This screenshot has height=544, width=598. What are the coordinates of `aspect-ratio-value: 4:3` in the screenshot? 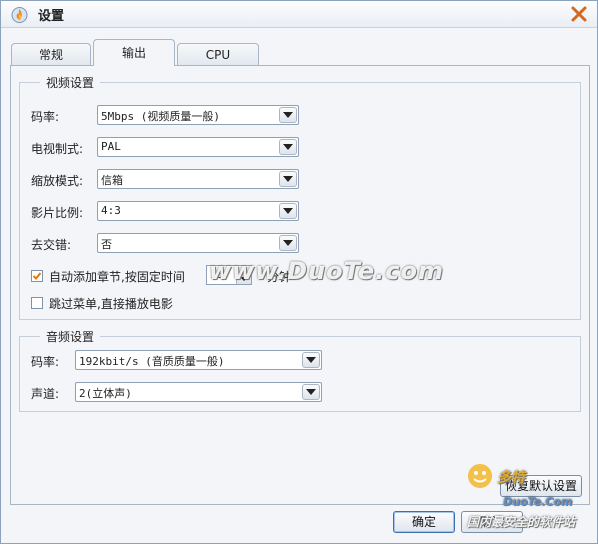 It's located at (111, 210).